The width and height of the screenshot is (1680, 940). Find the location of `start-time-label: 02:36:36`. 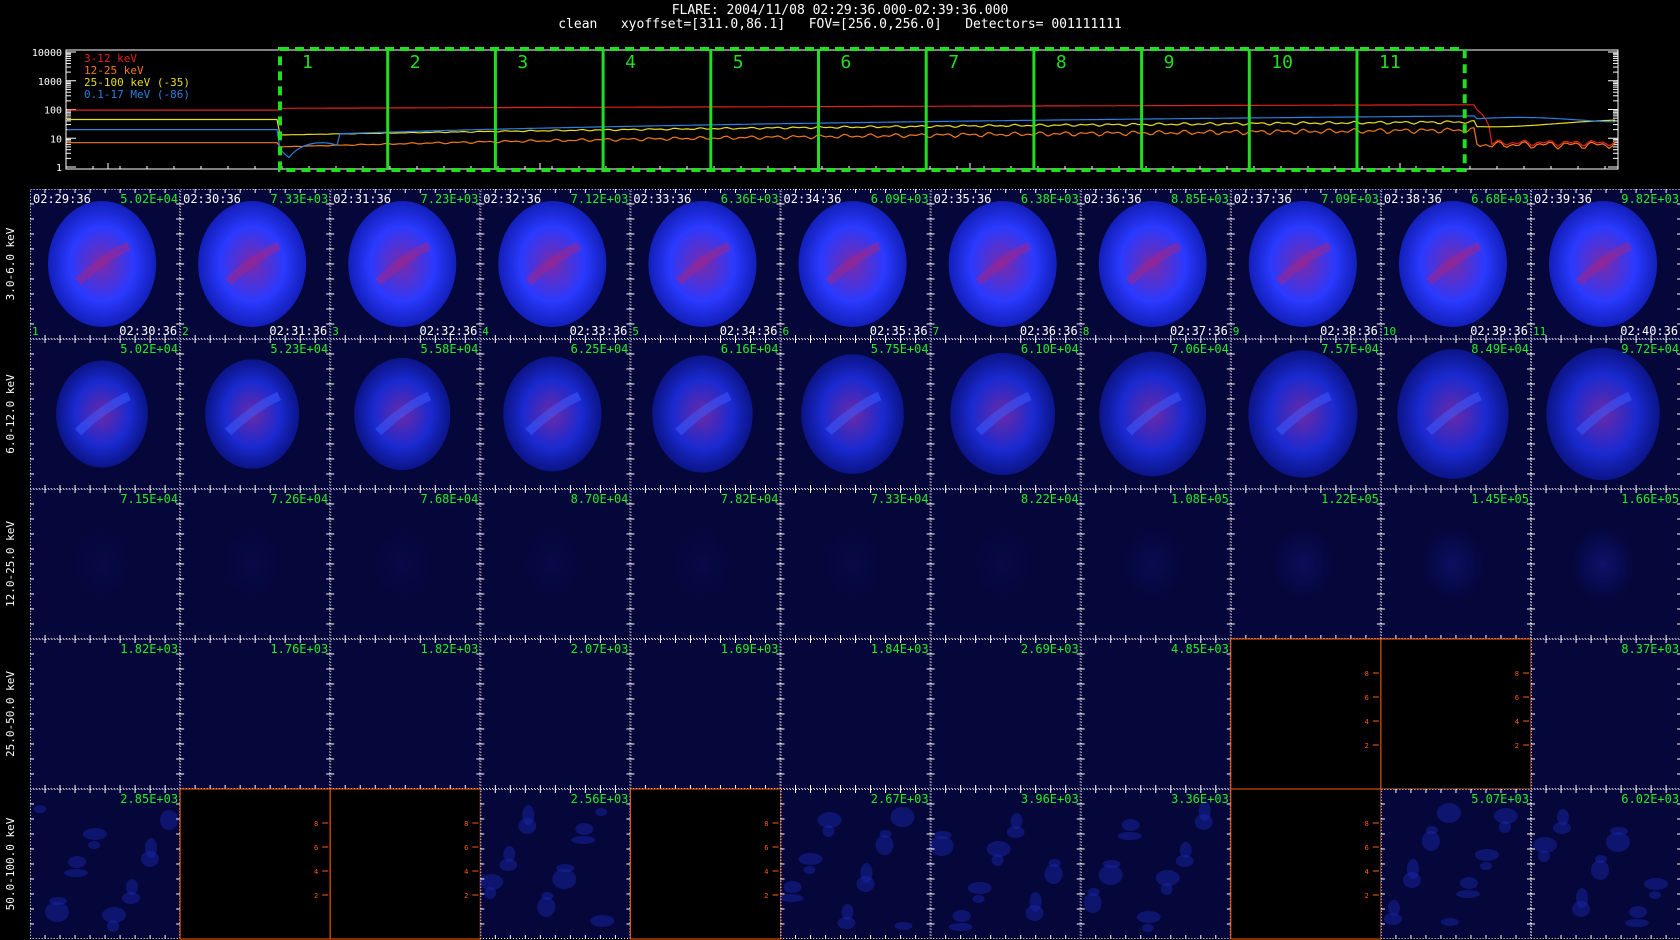

start-time-label: 02:36:36 is located at coordinates (1113, 199).